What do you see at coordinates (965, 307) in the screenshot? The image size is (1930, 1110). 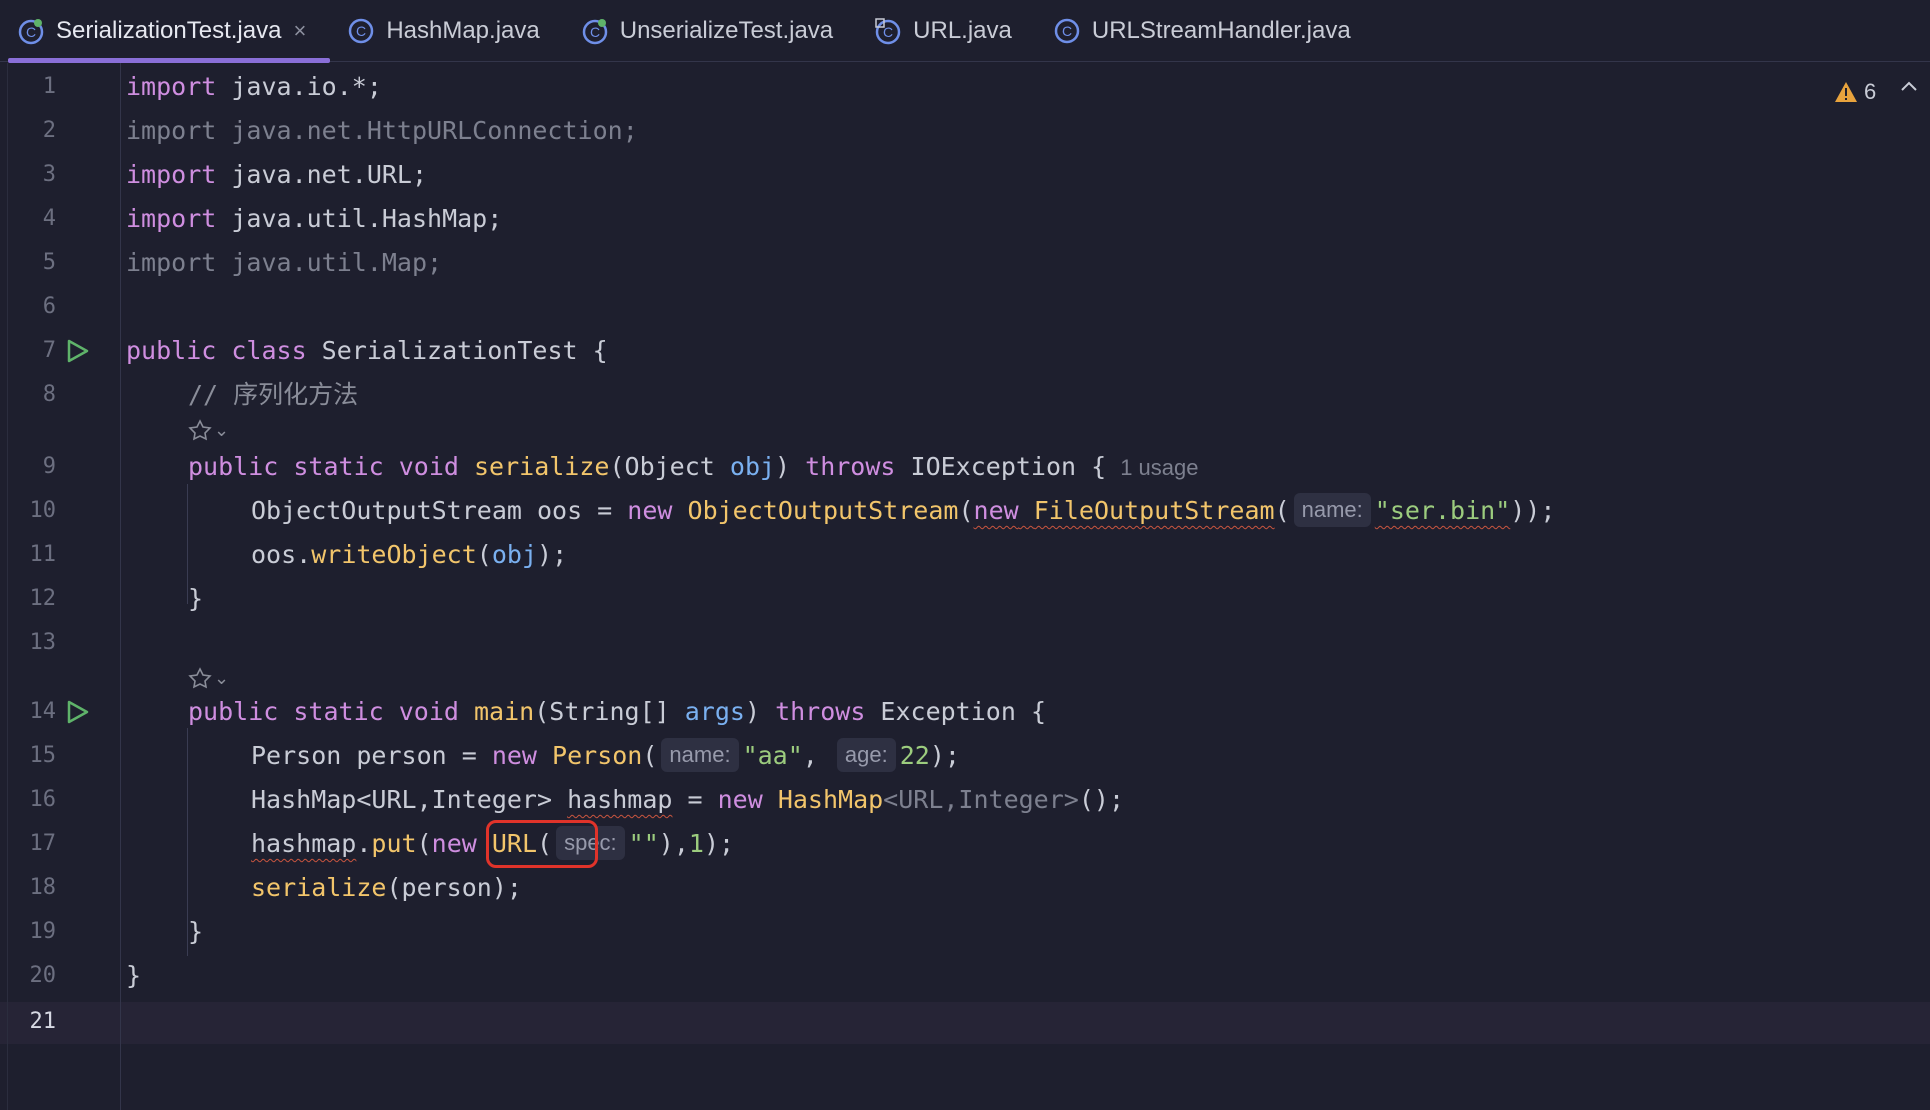 I see `code-line: 6` at bounding box center [965, 307].